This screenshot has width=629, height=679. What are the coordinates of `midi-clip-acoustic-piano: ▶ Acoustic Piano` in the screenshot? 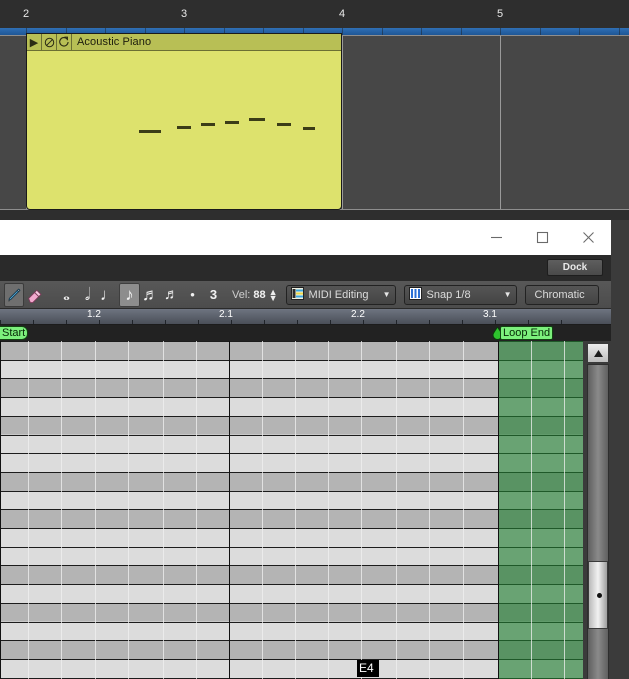 It's located at (184, 121).